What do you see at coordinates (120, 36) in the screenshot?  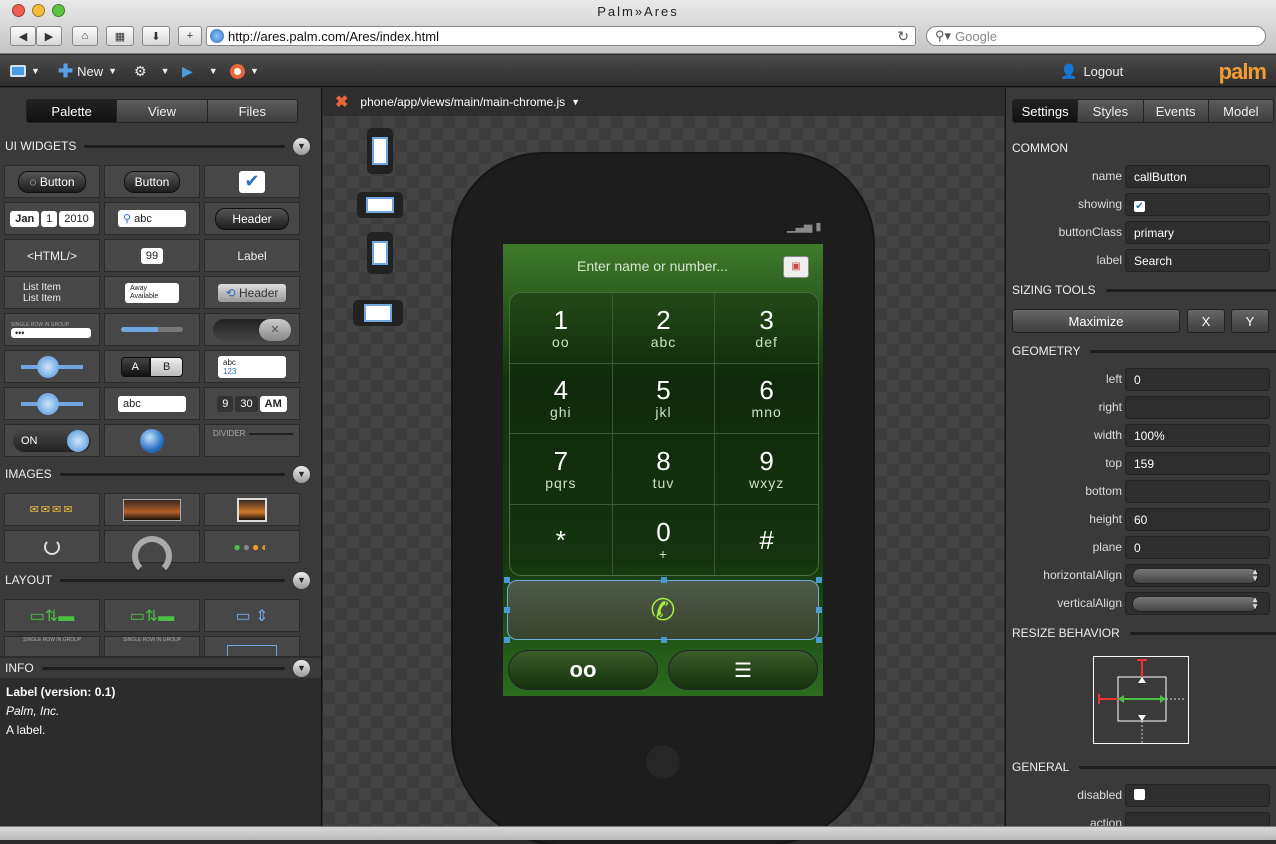 I see `top-sites-button: ▦` at bounding box center [120, 36].